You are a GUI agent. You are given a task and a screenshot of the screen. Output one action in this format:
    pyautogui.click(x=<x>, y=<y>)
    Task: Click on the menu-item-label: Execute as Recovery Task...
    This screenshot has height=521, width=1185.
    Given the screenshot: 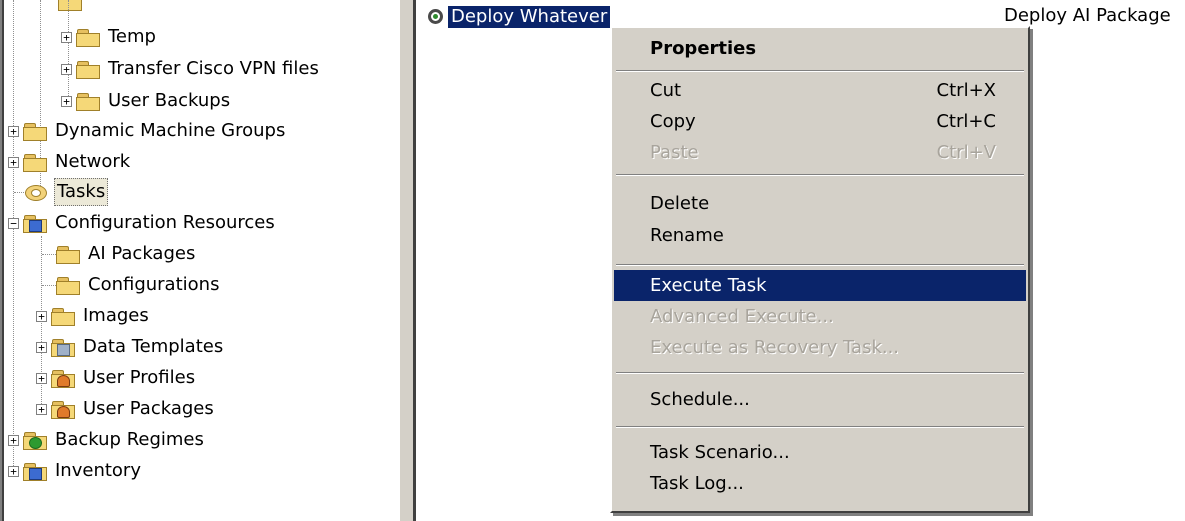 What is the action you would take?
    pyautogui.click(x=775, y=347)
    